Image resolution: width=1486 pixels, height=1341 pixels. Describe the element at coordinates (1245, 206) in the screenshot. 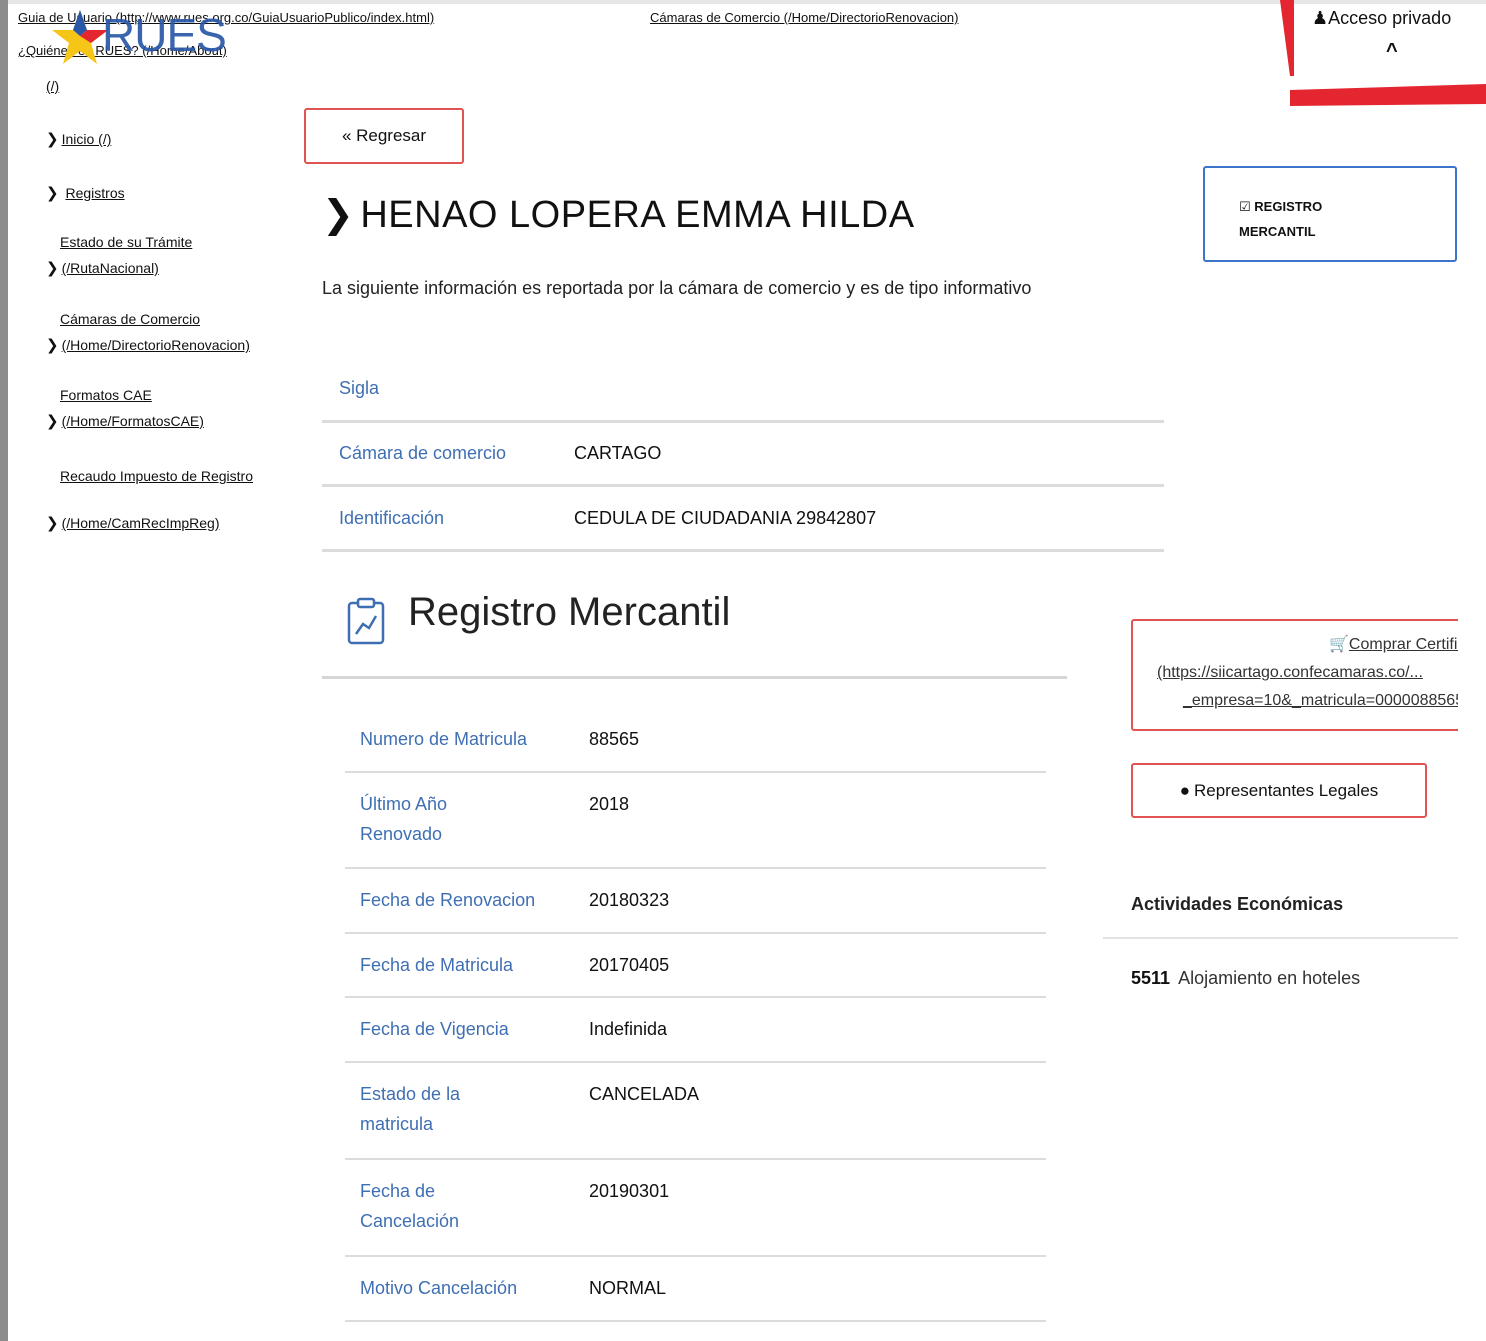

I see `checkbox-icon: ☑` at that location.